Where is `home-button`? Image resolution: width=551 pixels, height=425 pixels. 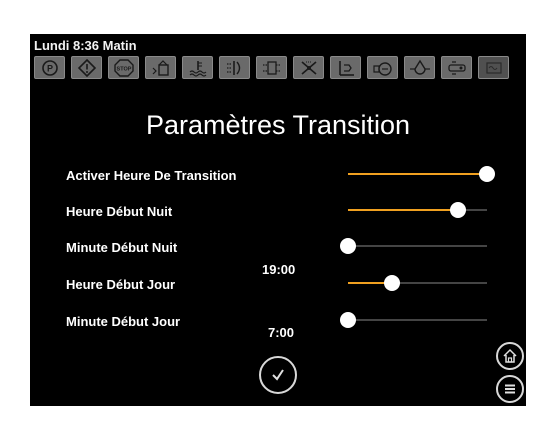
home-button is located at coordinates (510, 356).